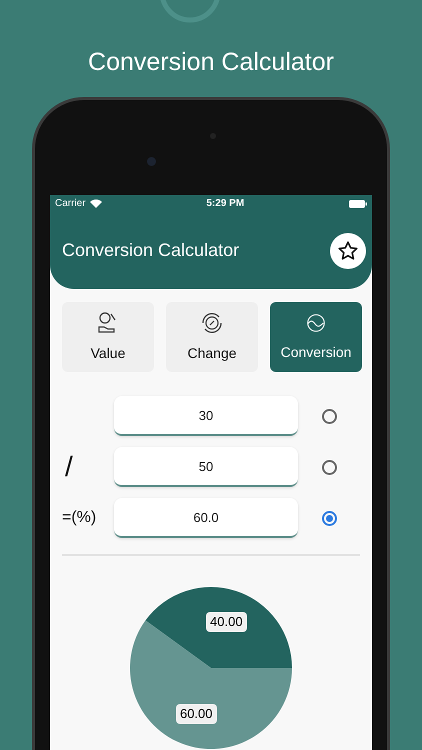  I want to click on operator-label: =(%), so click(79, 518).